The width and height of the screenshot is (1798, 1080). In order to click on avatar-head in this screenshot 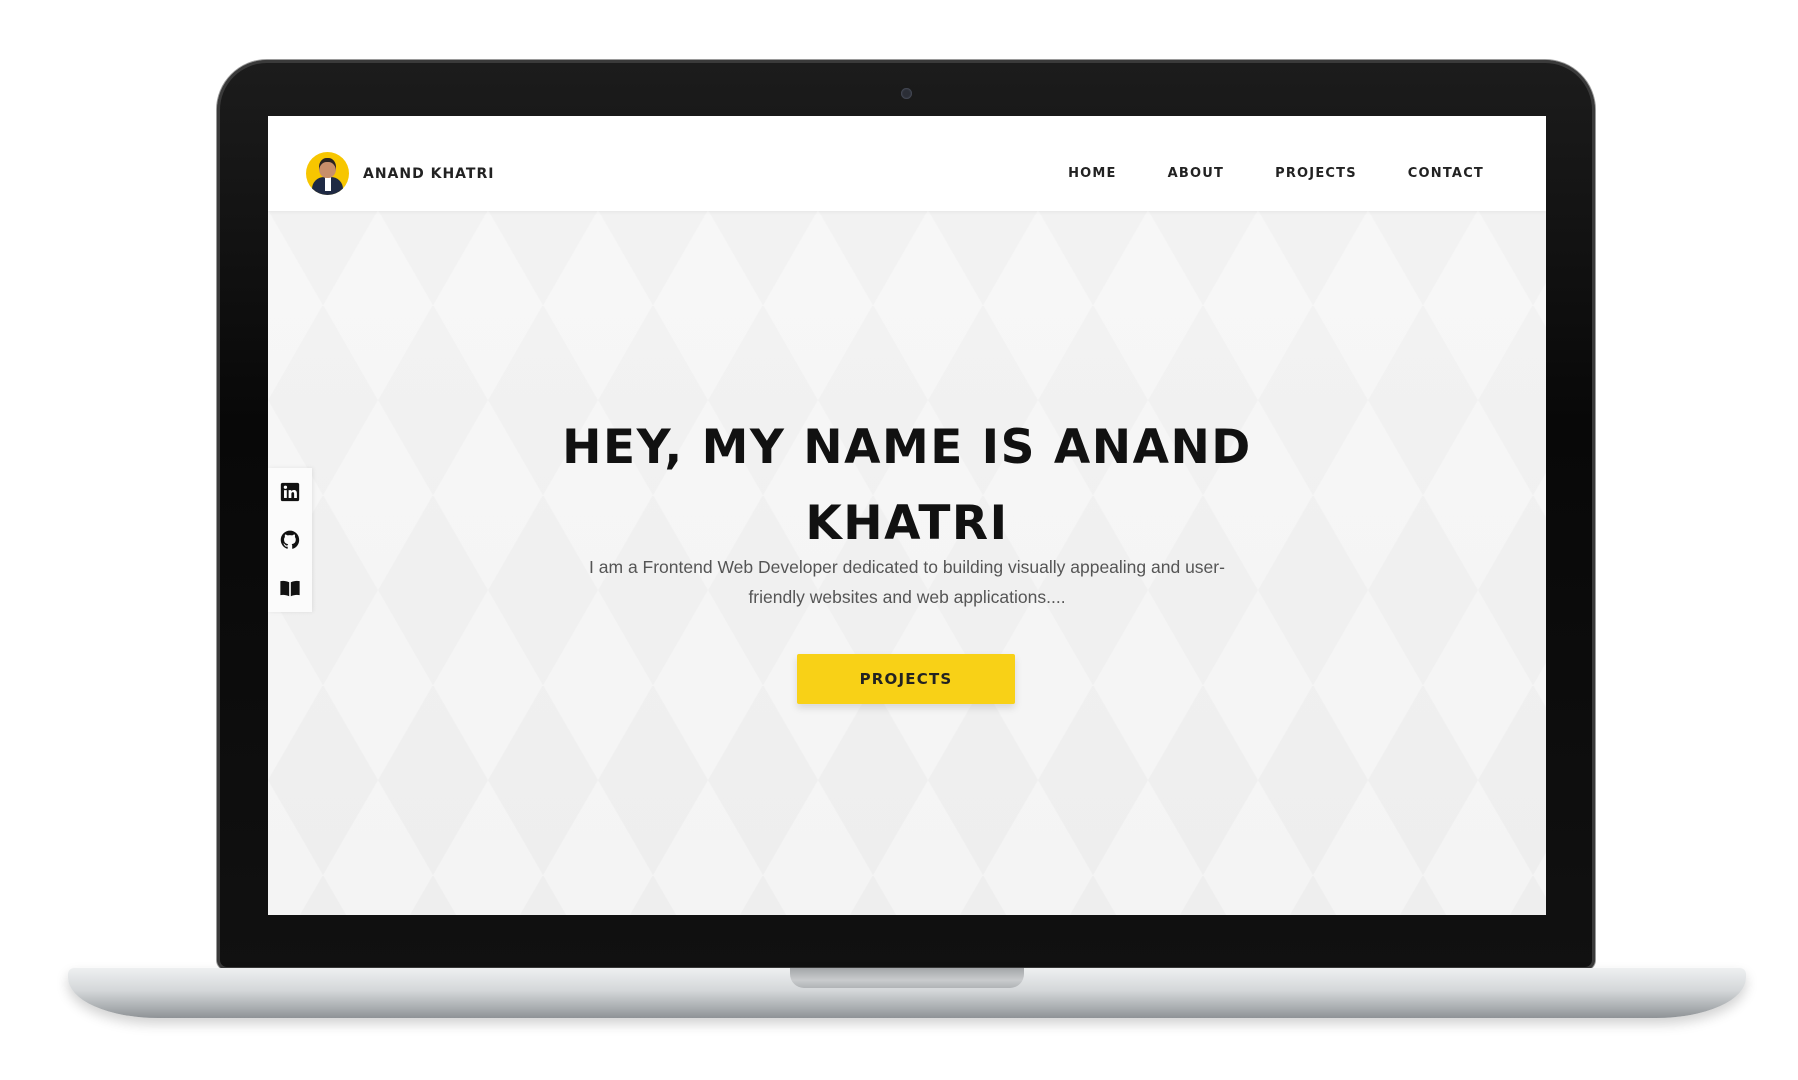, I will do `click(327, 168)`.